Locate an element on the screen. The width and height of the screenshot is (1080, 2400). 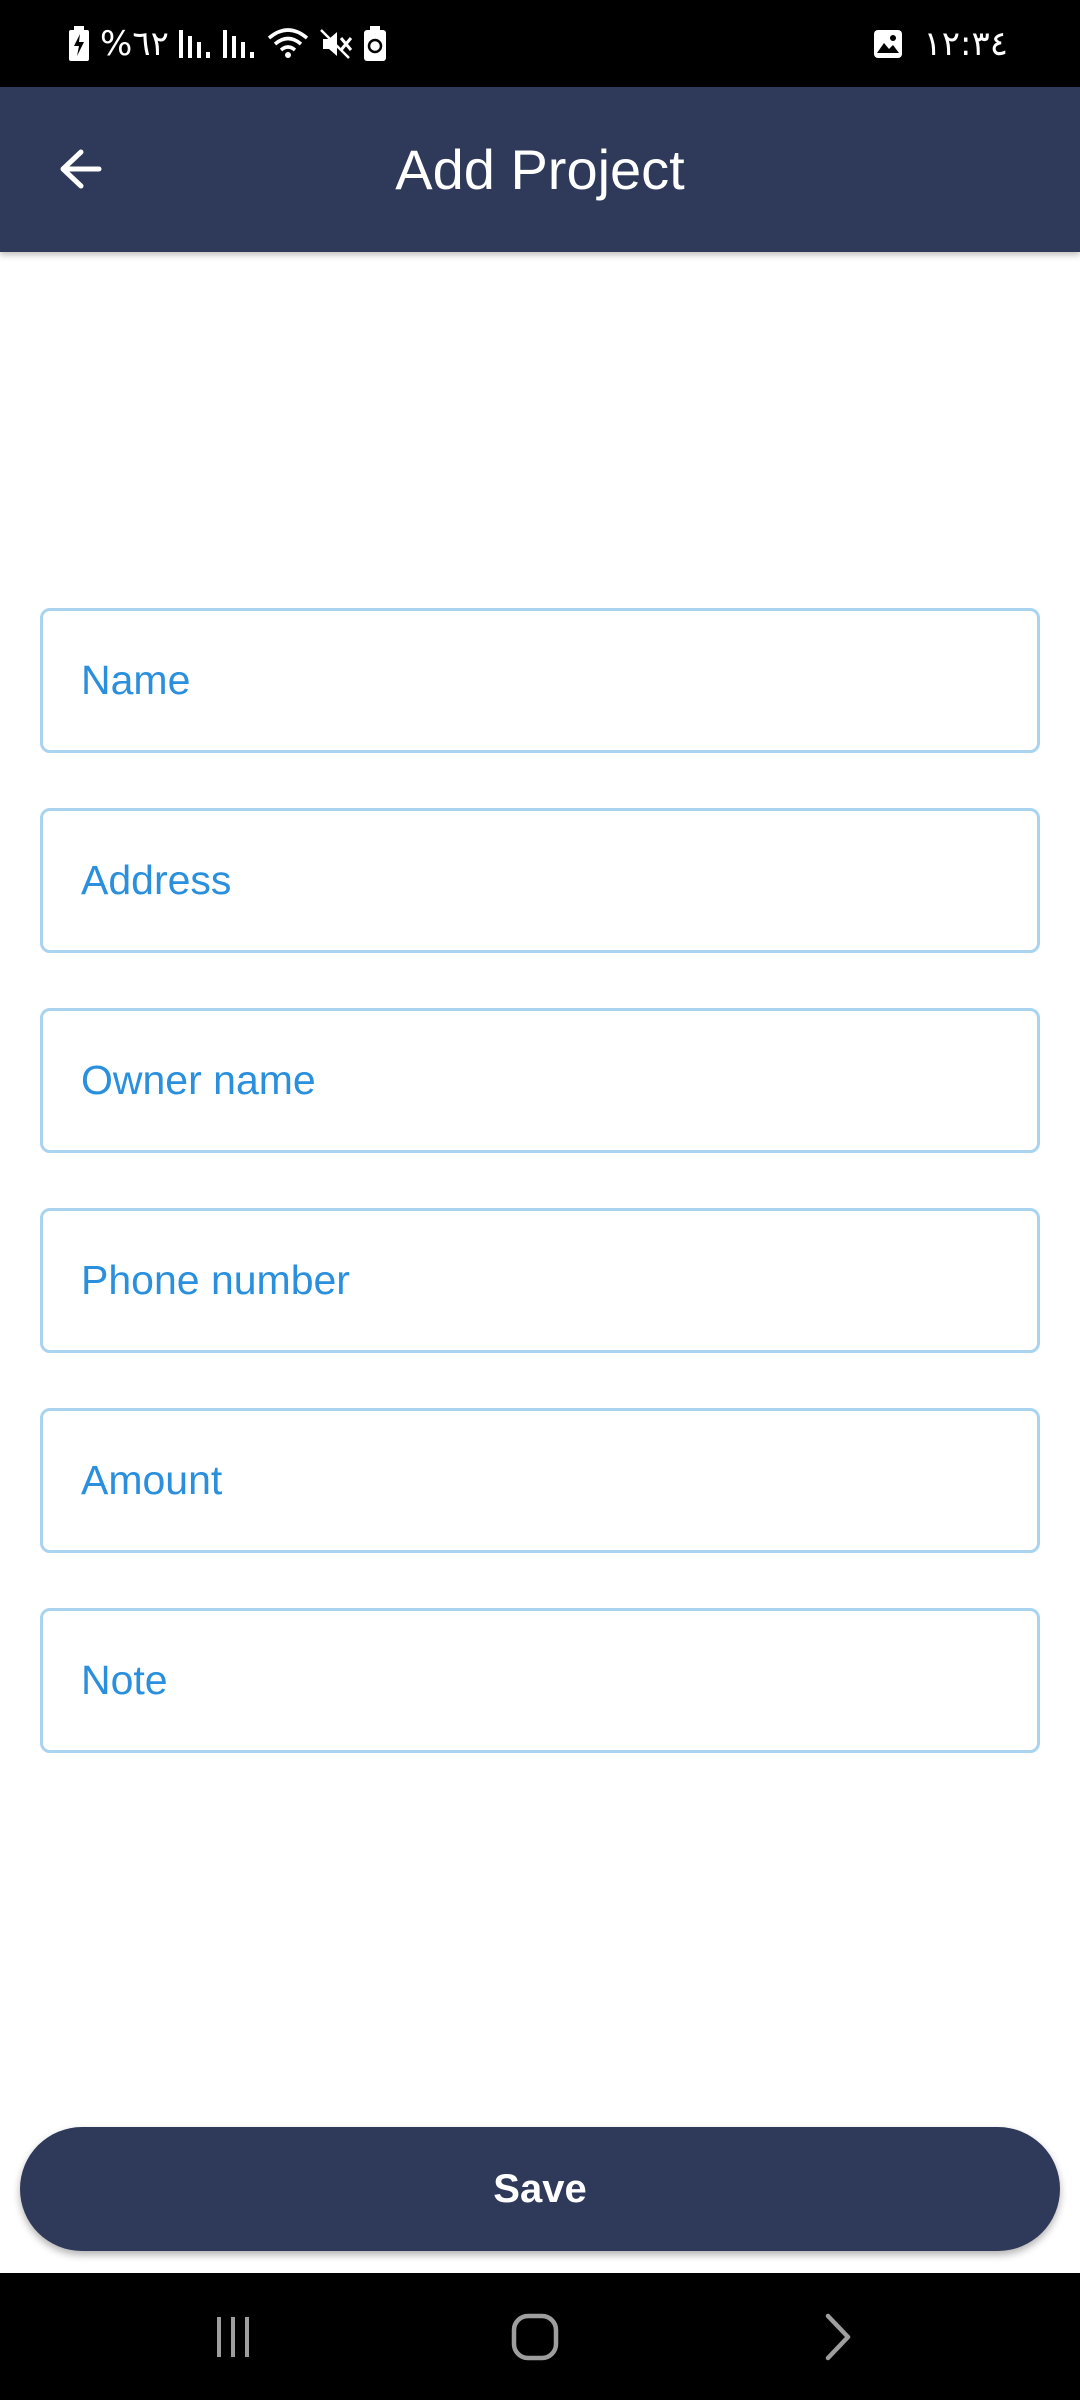
note-field is located at coordinates (540, 1680).